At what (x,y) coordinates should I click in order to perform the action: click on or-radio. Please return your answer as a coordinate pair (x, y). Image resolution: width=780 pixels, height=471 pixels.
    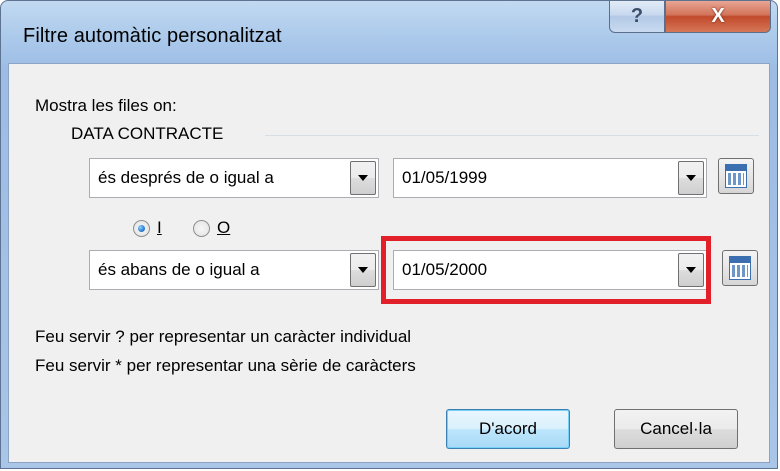
    Looking at the image, I should click on (201, 228).